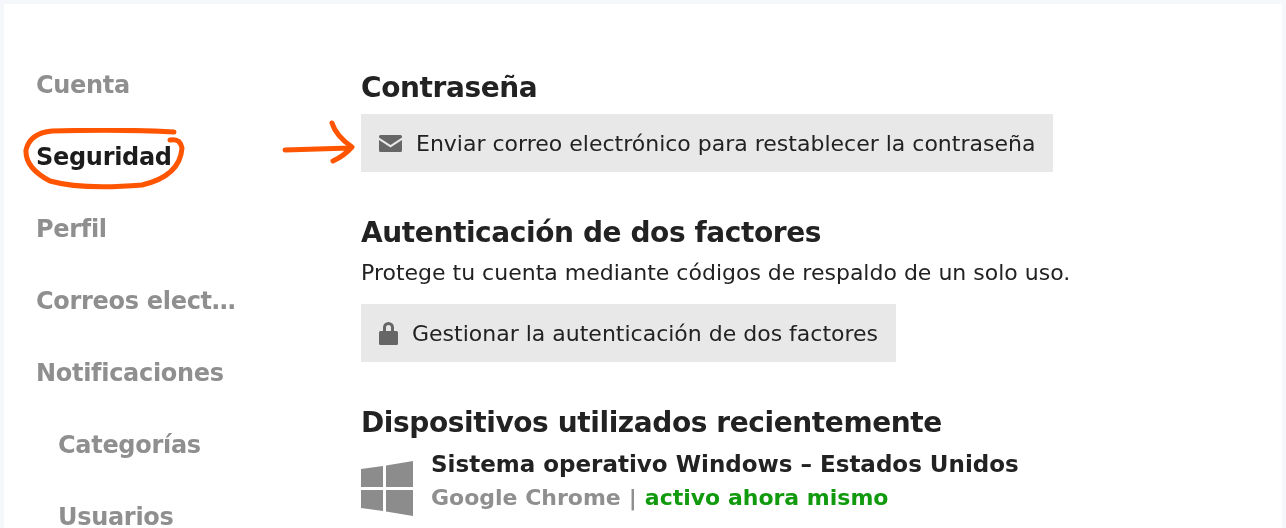 The image size is (1286, 528). What do you see at coordinates (526, 498) in the screenshot?
I see `browser-name: Google Chrome` at bounding box center [526, 498].